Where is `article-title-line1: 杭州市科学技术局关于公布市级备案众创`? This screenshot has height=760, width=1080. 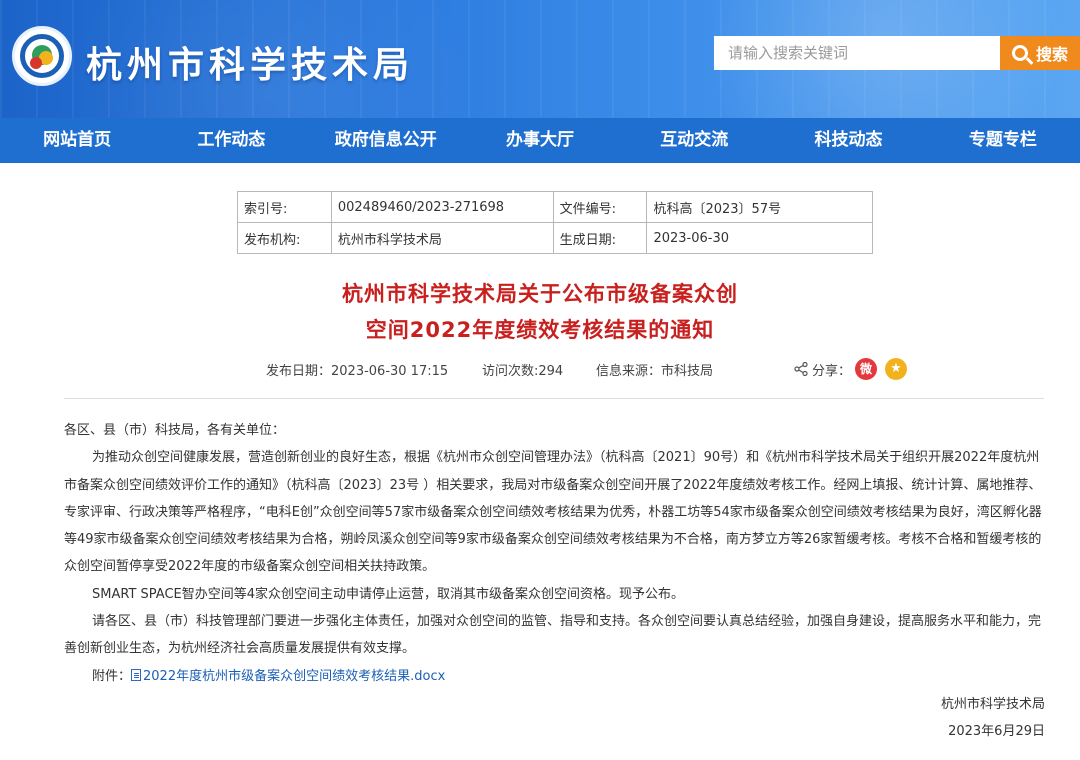
article-title-line1: 杭州市科学技术局关于公布市级备案众创 is located at coordinates (540, 294).